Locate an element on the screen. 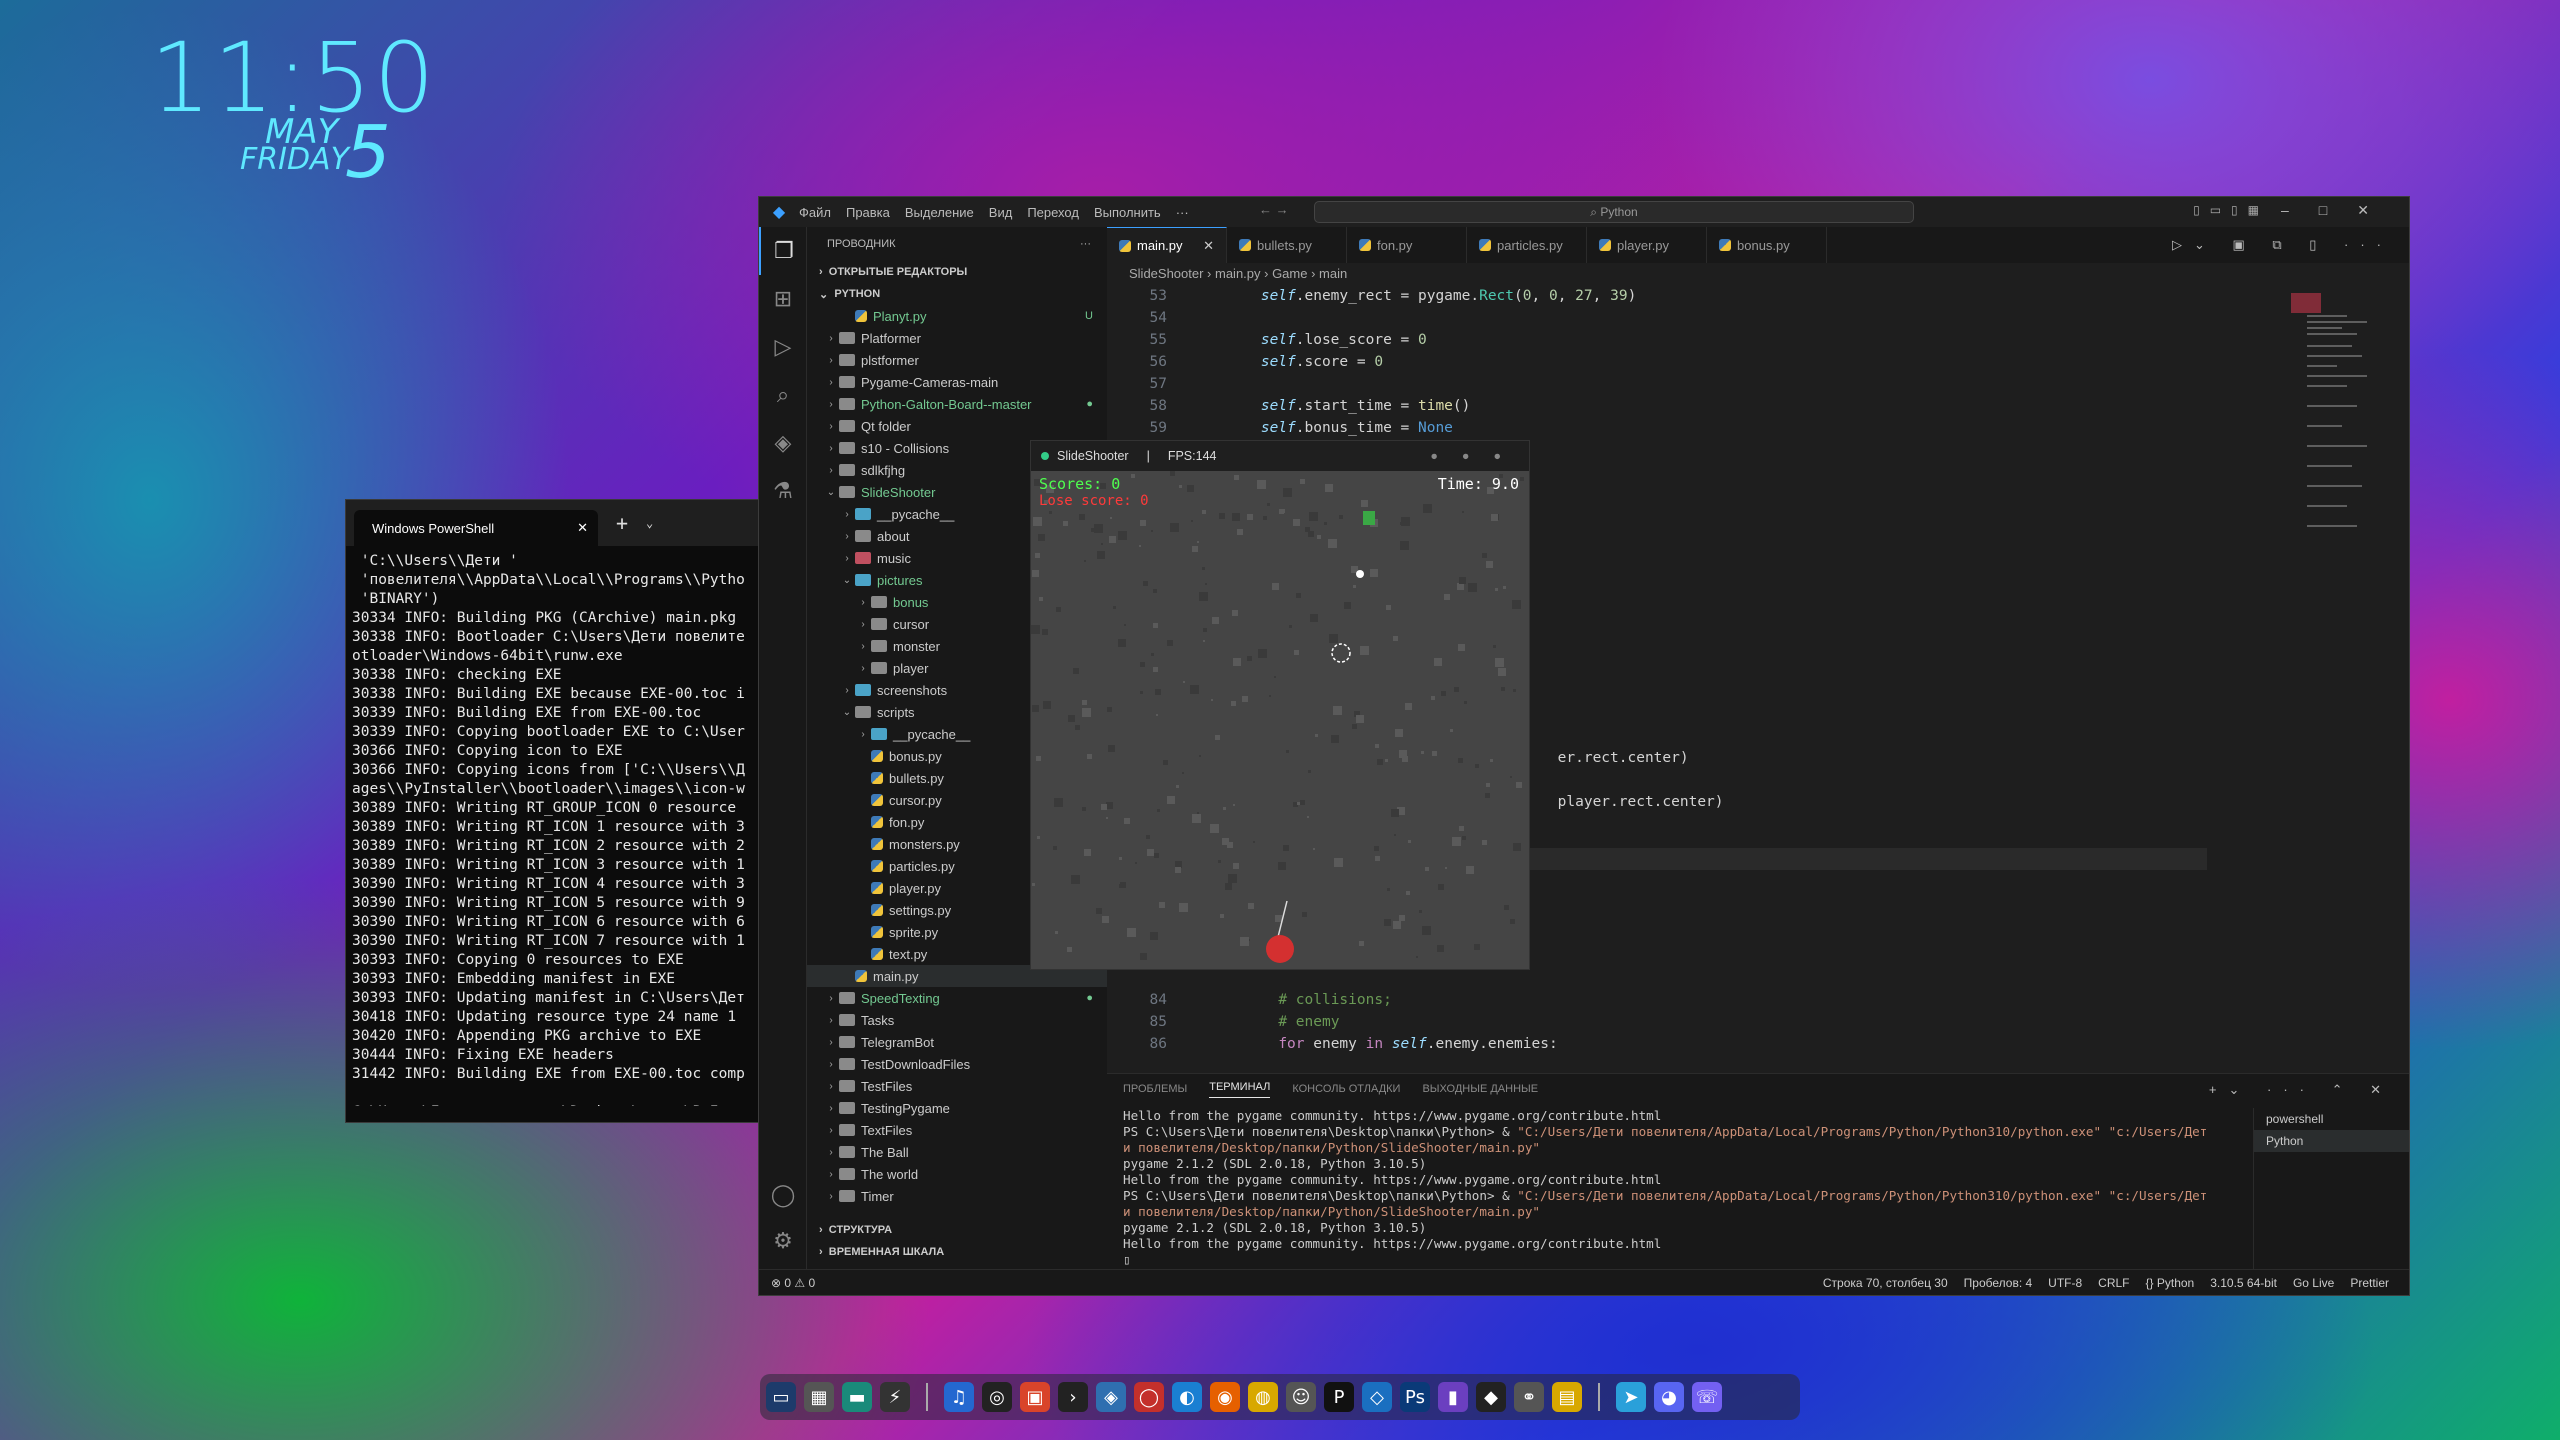 The image size is (2560, 1440). problems-indicator: ⊗ 0 ⚠ 0 is located at coordinates (787, 1283).